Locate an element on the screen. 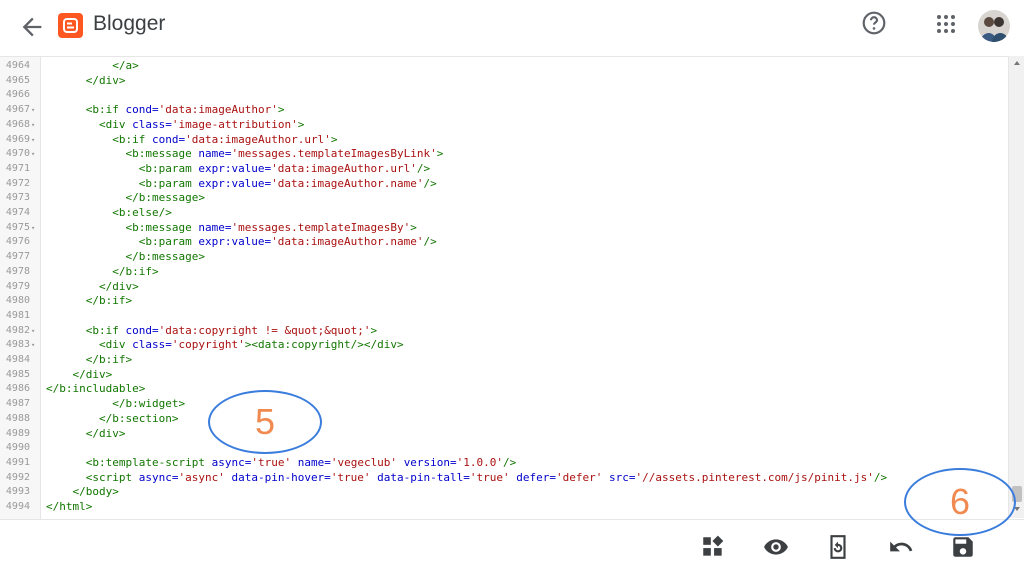 This screenshot has height=575, width=1024. line-number: 4983 is located at coordinates (17, 345).